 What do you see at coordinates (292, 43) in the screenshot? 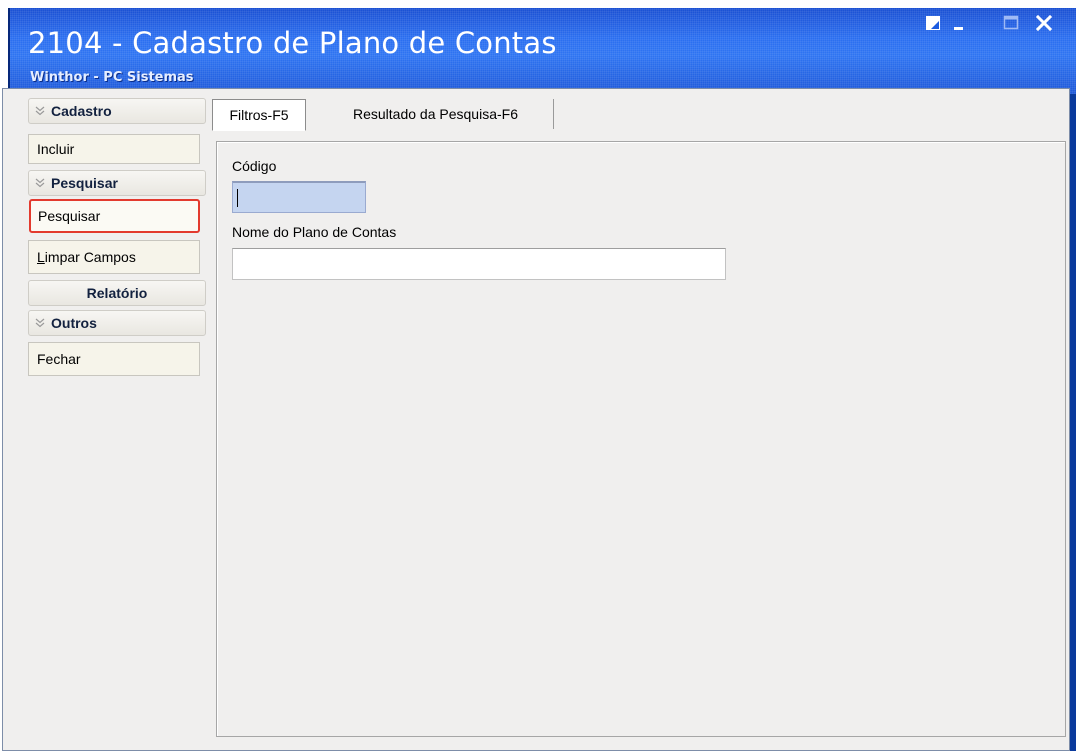
I see `window-title: 2104 - Cadastro de Plano de Contas` at bounding box center [292, 43].